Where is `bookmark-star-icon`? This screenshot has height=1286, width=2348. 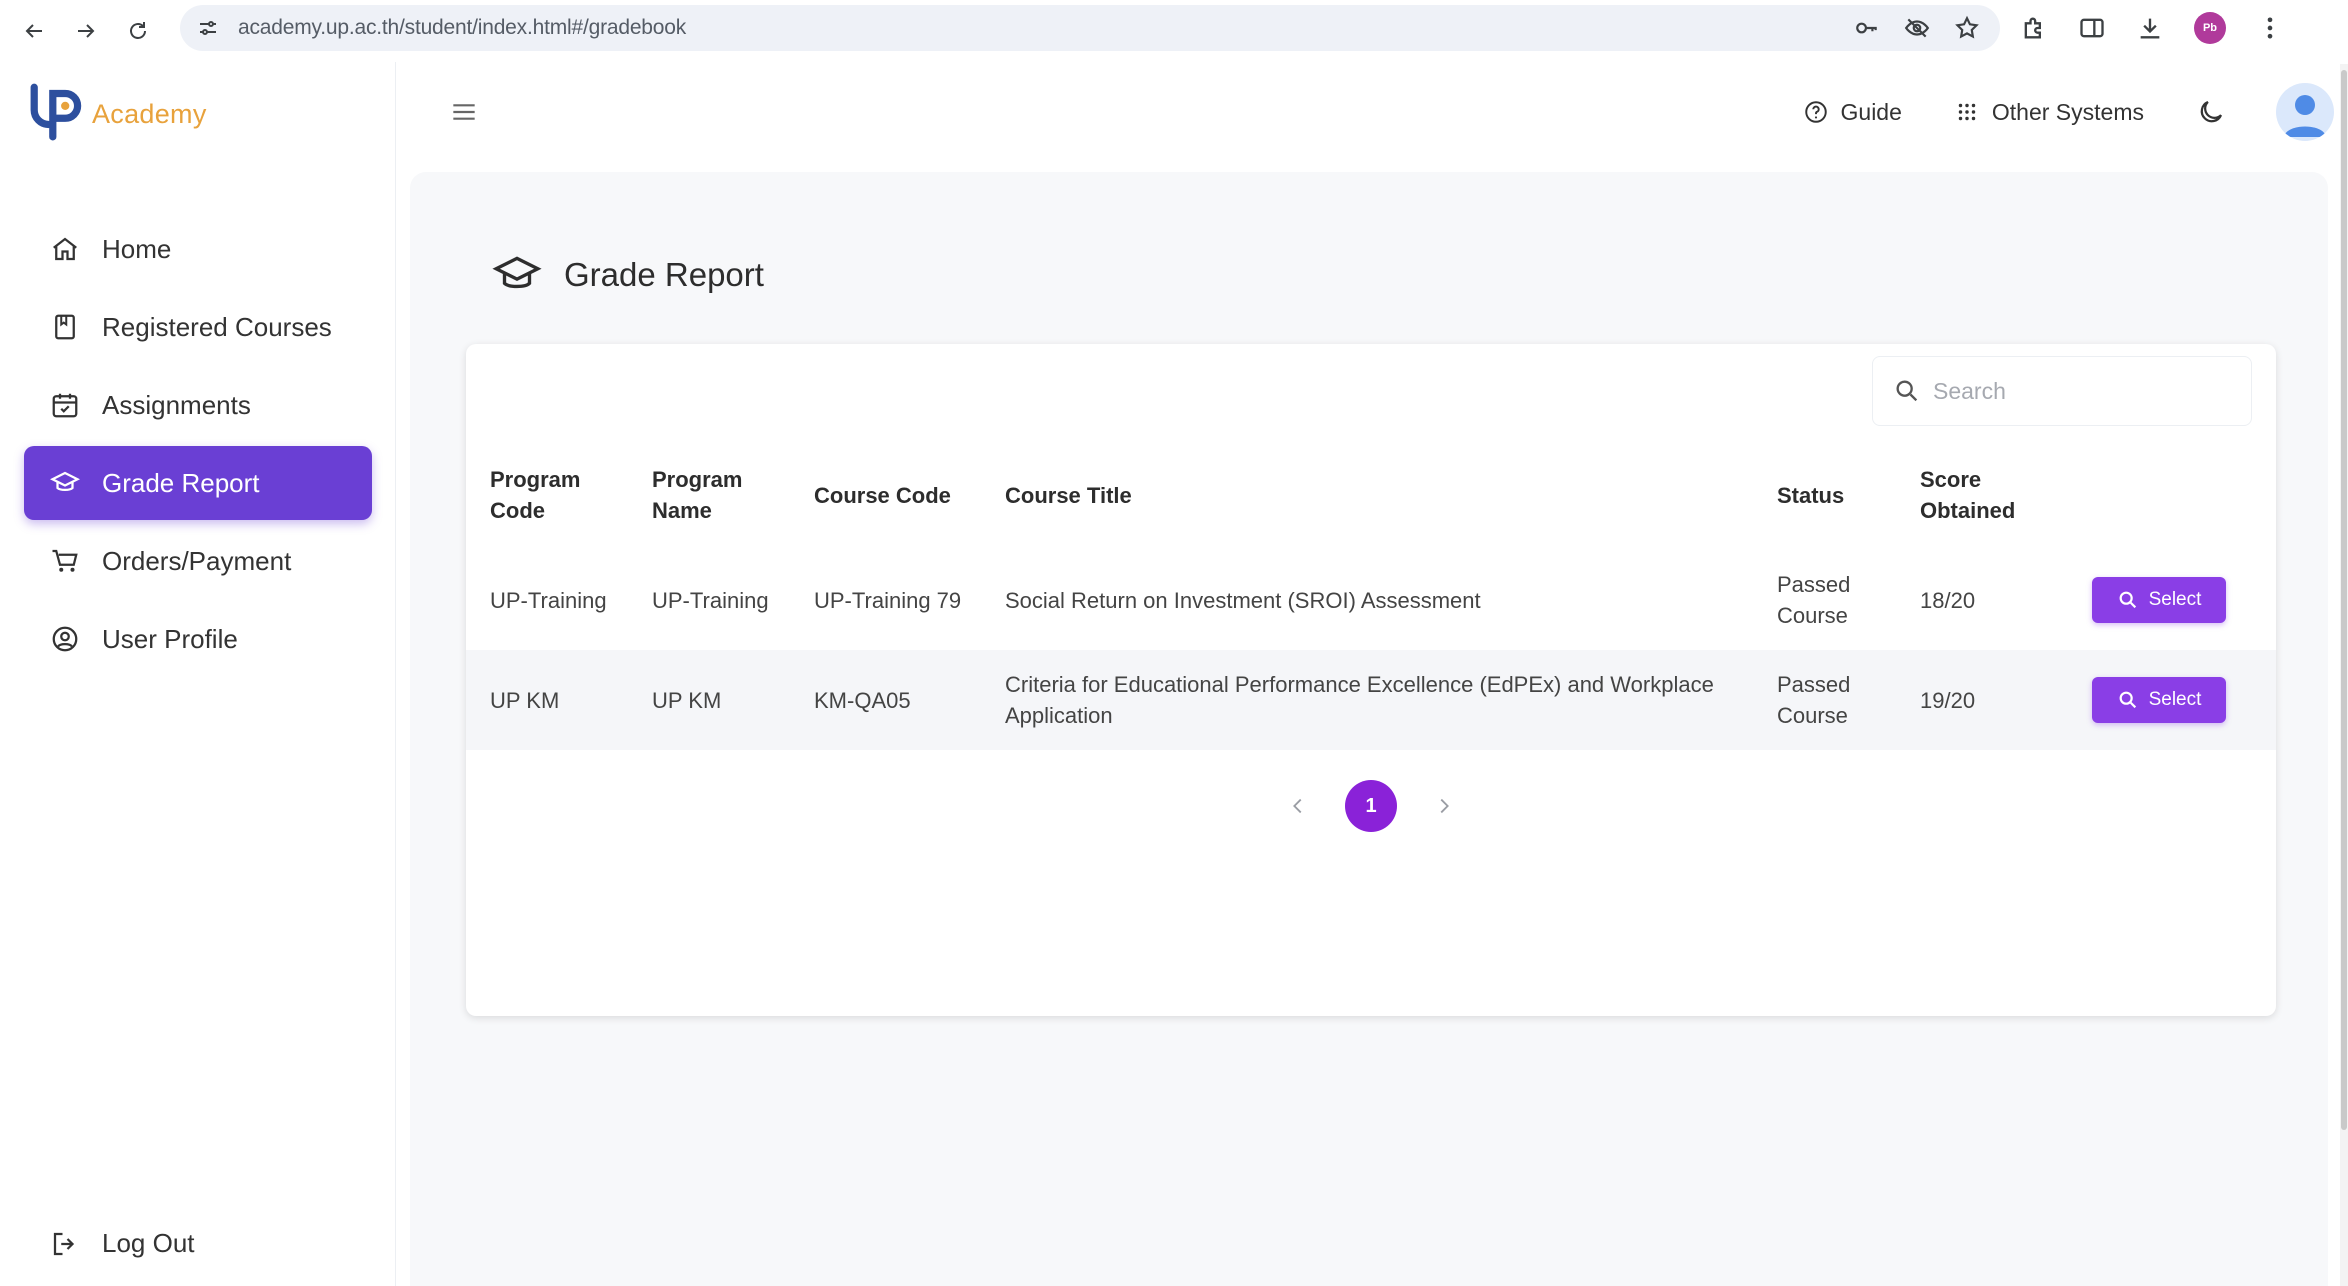
bookmark-star-icon is located at coordinates (1967, 28).